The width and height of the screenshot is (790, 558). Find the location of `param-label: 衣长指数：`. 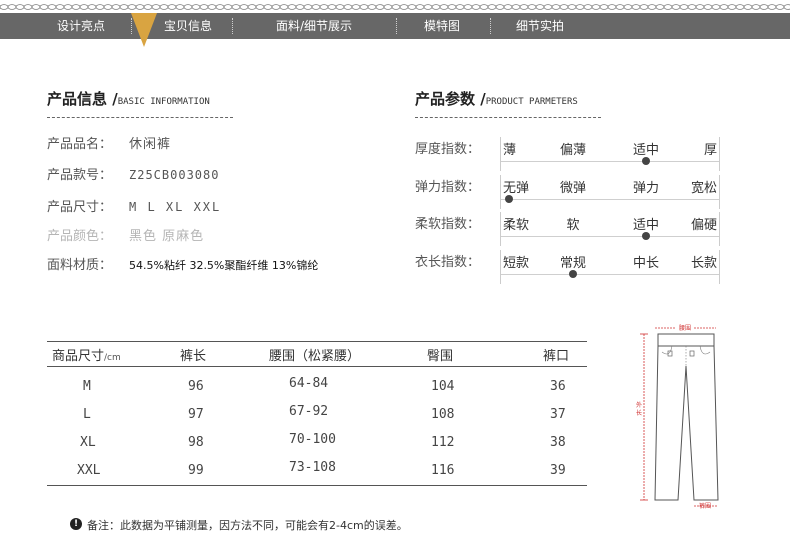

param-label: 衣长指数： is located at coordinates (448, 262).